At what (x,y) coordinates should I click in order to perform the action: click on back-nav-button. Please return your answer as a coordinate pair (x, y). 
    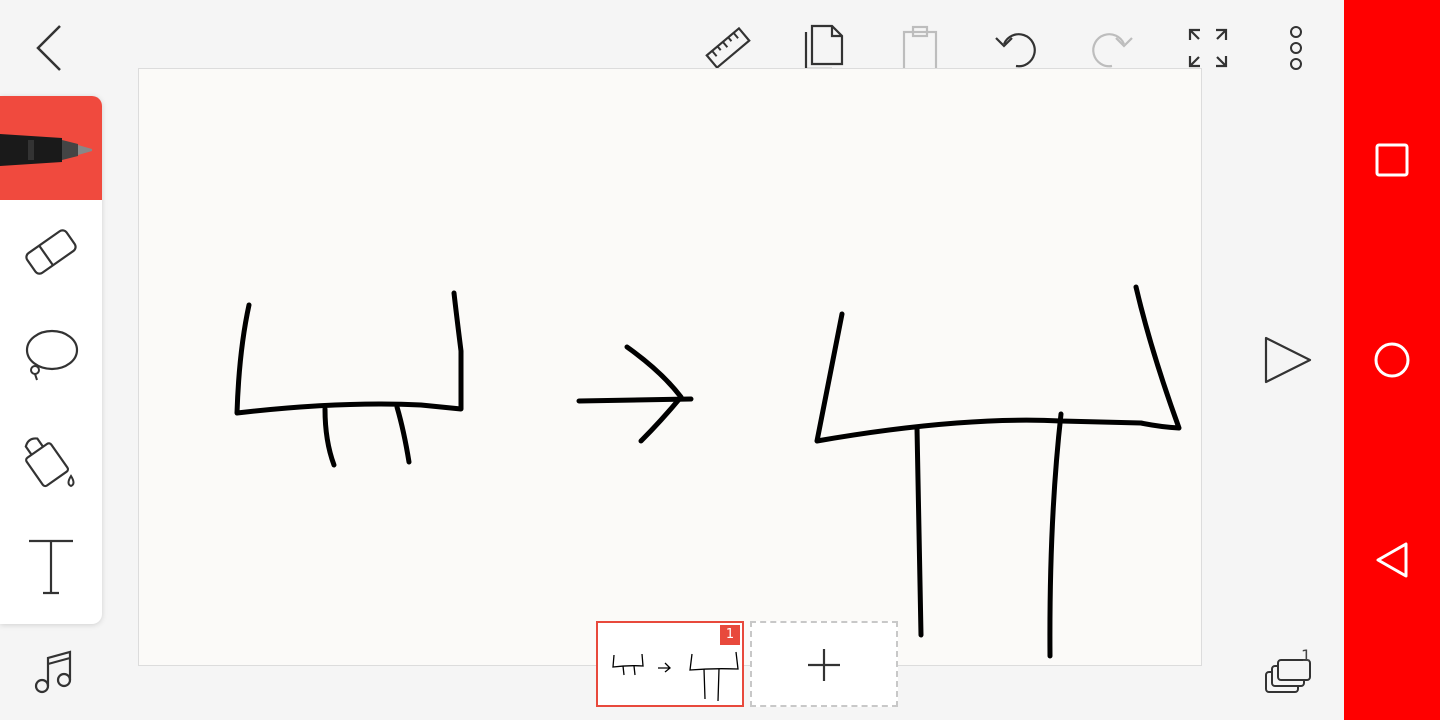
    Looking at the image, I should click on (1392, 560).